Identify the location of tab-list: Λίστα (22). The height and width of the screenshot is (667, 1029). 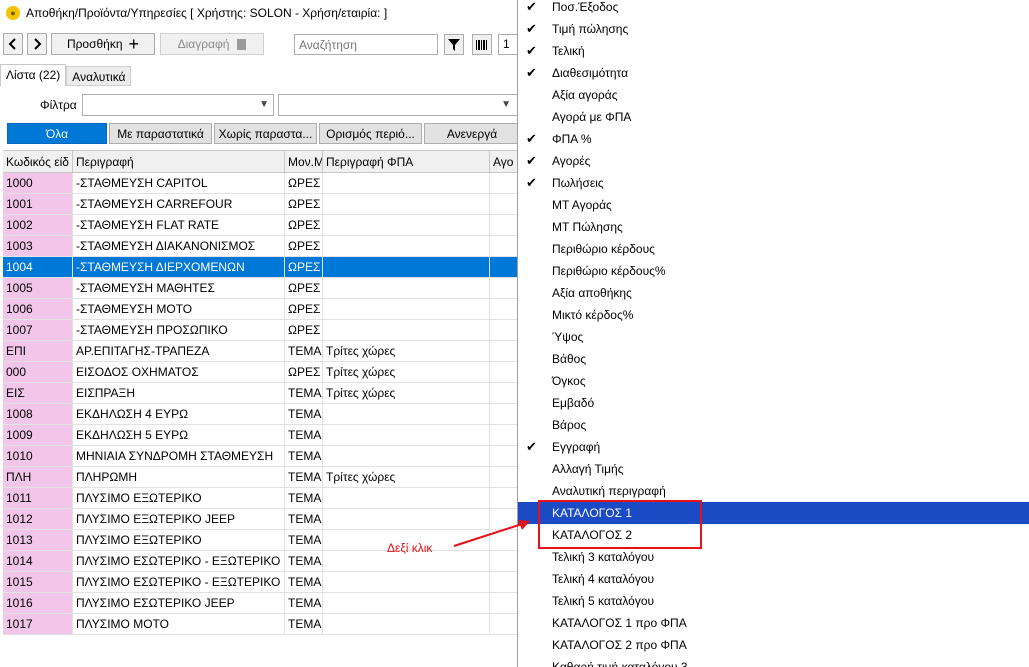
(33, 75).